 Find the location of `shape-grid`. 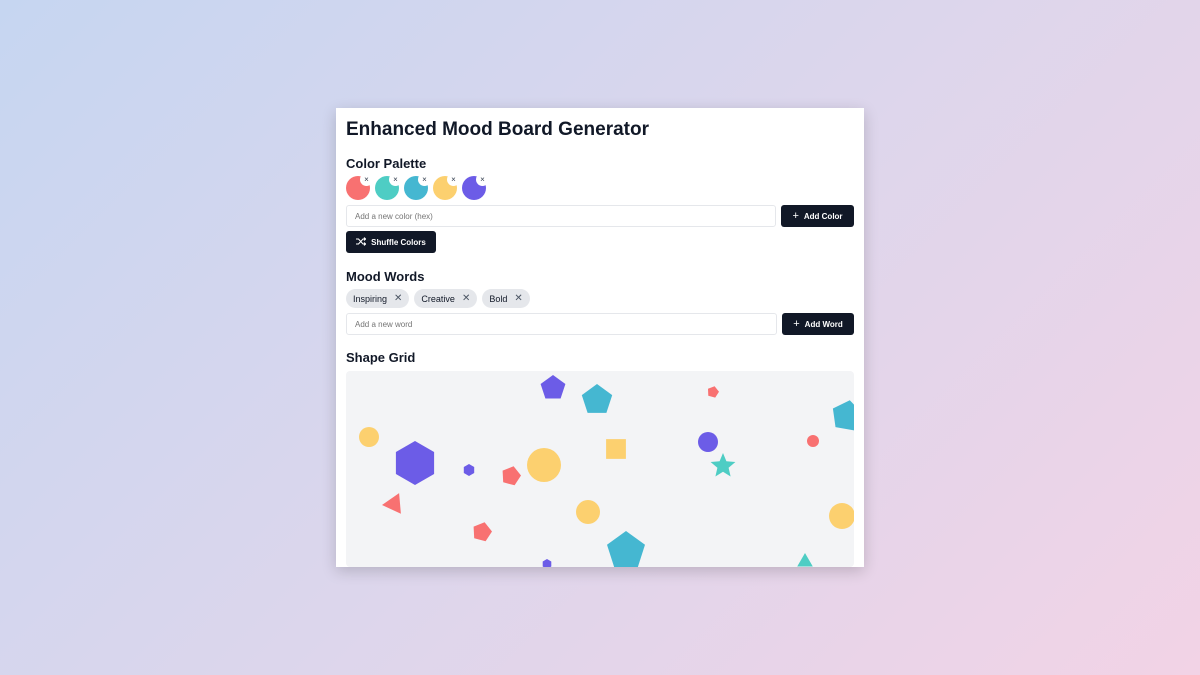

shape-grid is located at coordinates (600, 469).